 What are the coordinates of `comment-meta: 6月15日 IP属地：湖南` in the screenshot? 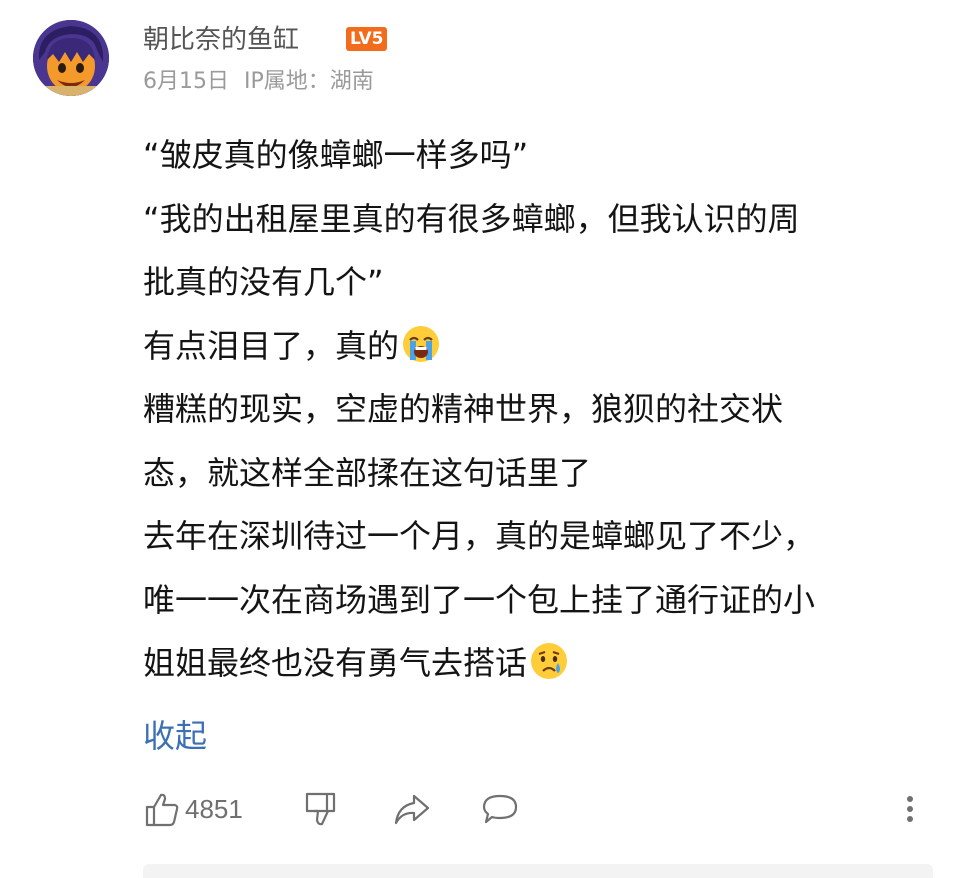 It's located at (262, 82).